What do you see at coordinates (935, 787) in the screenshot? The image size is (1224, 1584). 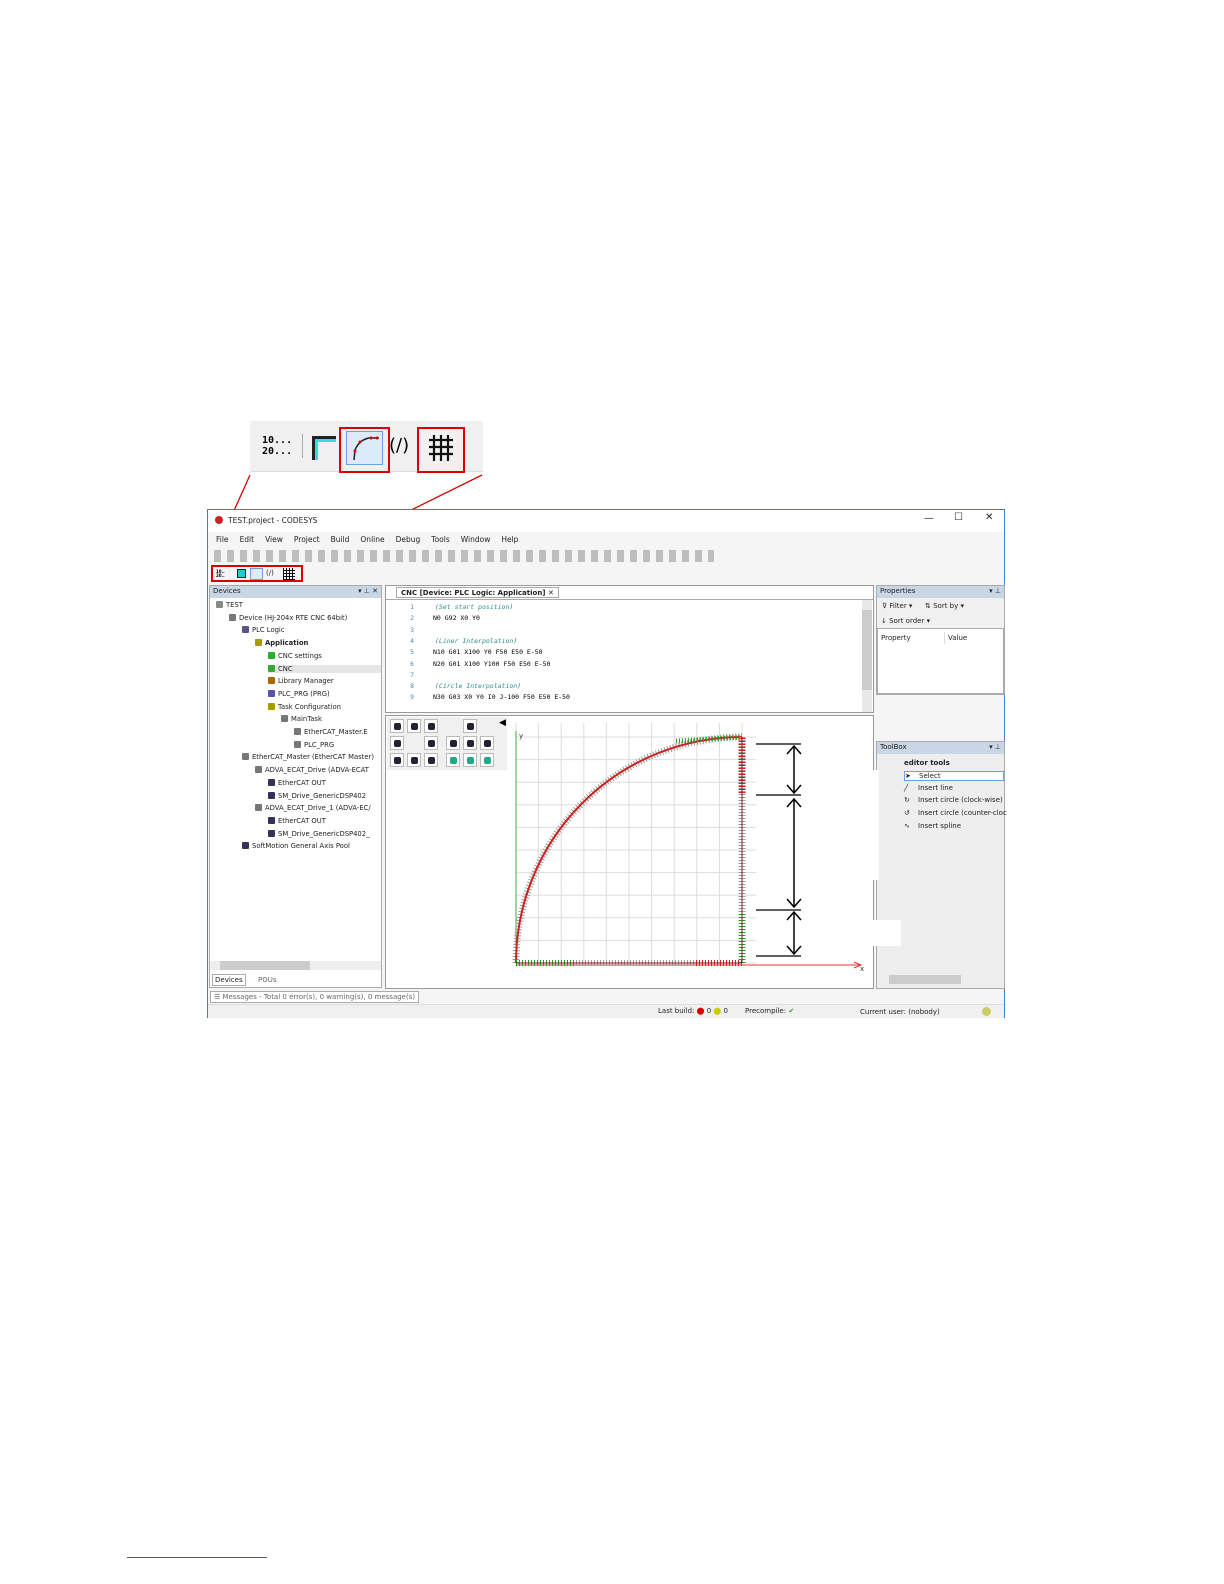 I see `toolbox-item-label: Insert line` at bounding box center [935, 787].